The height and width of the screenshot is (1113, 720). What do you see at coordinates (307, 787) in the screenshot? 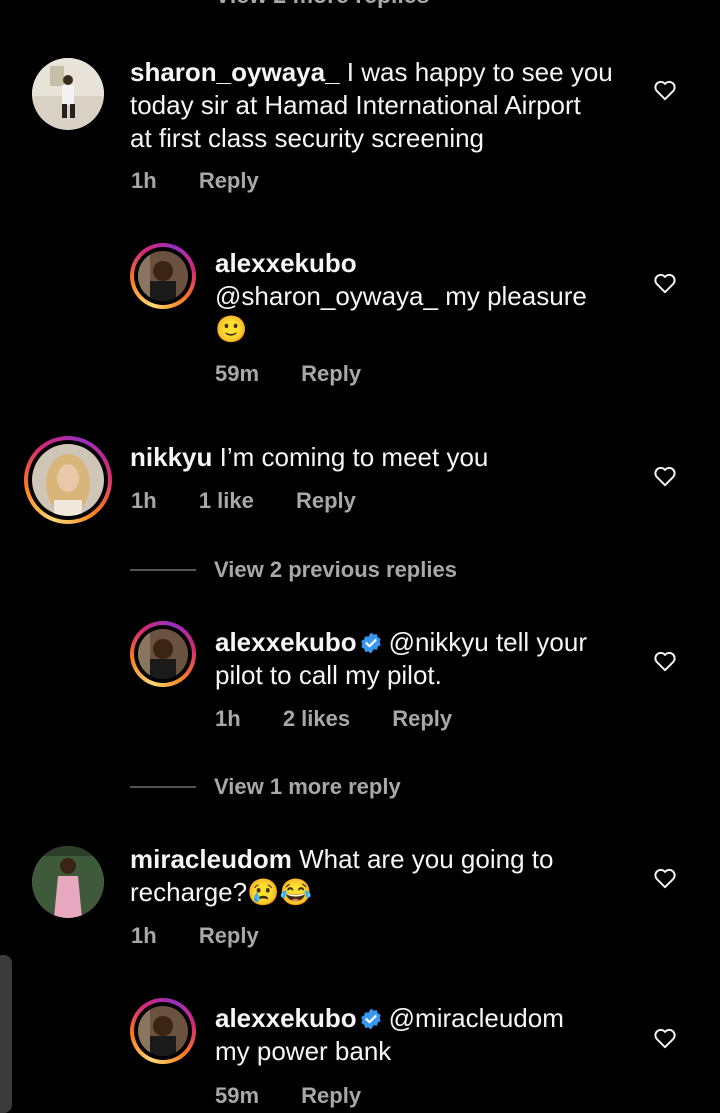
I see `view-more-replies-label: View 1 more reply` at bounding box center [307, 787].